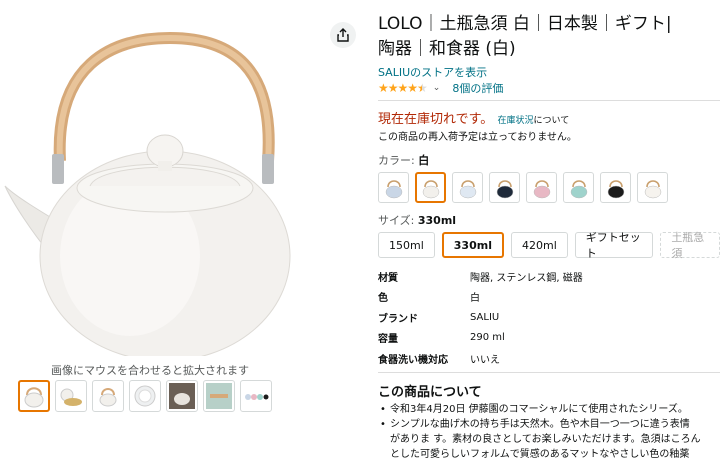 The height and width of the screenshot is (464, 720). What do you see at coordinates (525, 24) in the screenshot?
I see `product-title-line1: LOLO｜土瓶急須 白｜日本製｜ギフト|` at bounding box center [525, 24].